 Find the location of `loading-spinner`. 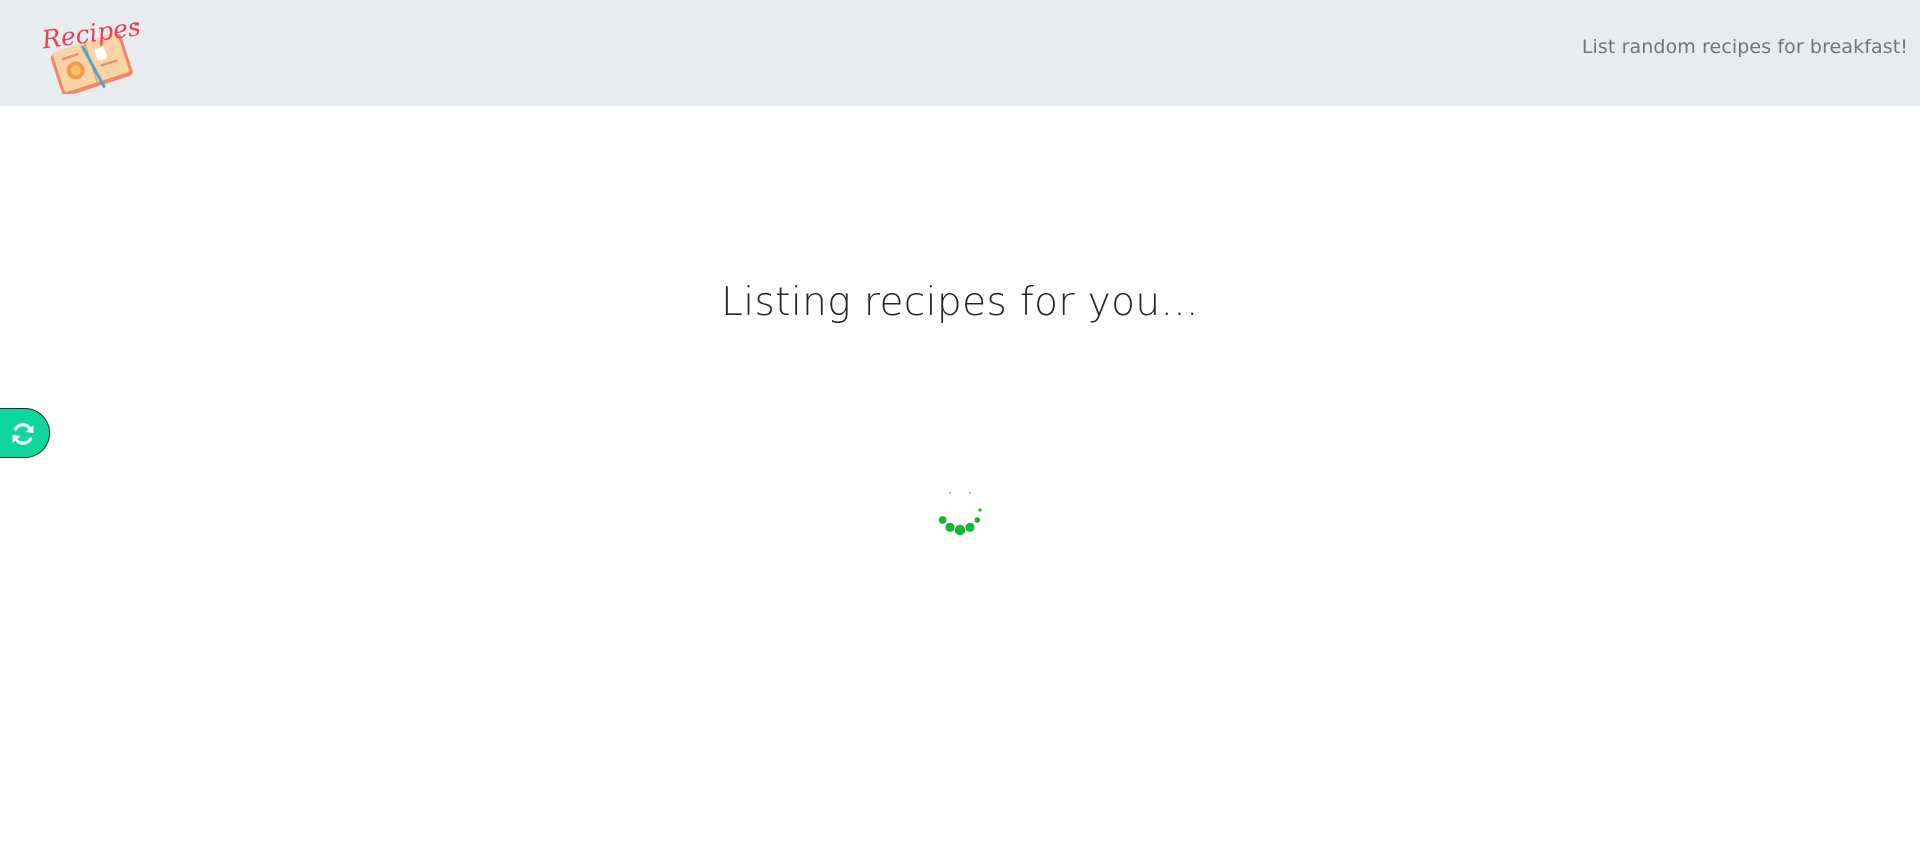

loading-spinner is located at coordinates (960, 510).